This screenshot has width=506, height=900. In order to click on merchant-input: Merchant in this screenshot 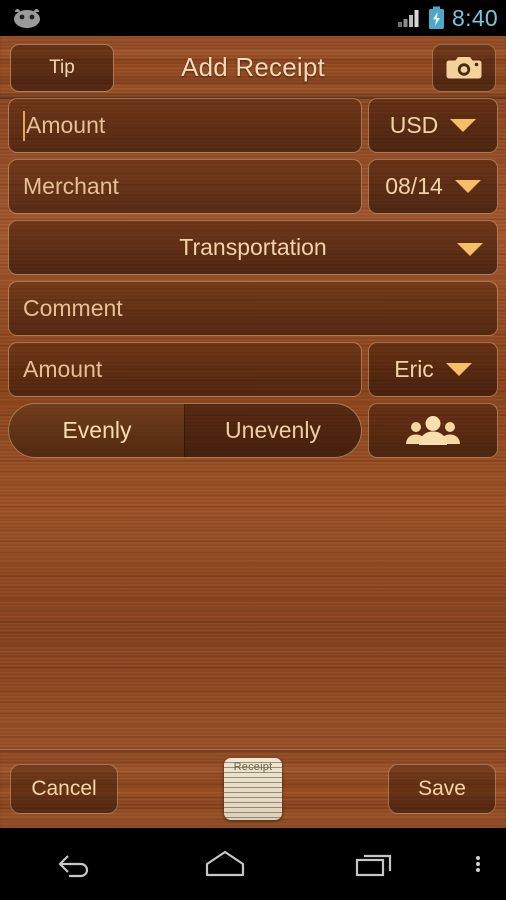, I will do `click(185, 186)`.